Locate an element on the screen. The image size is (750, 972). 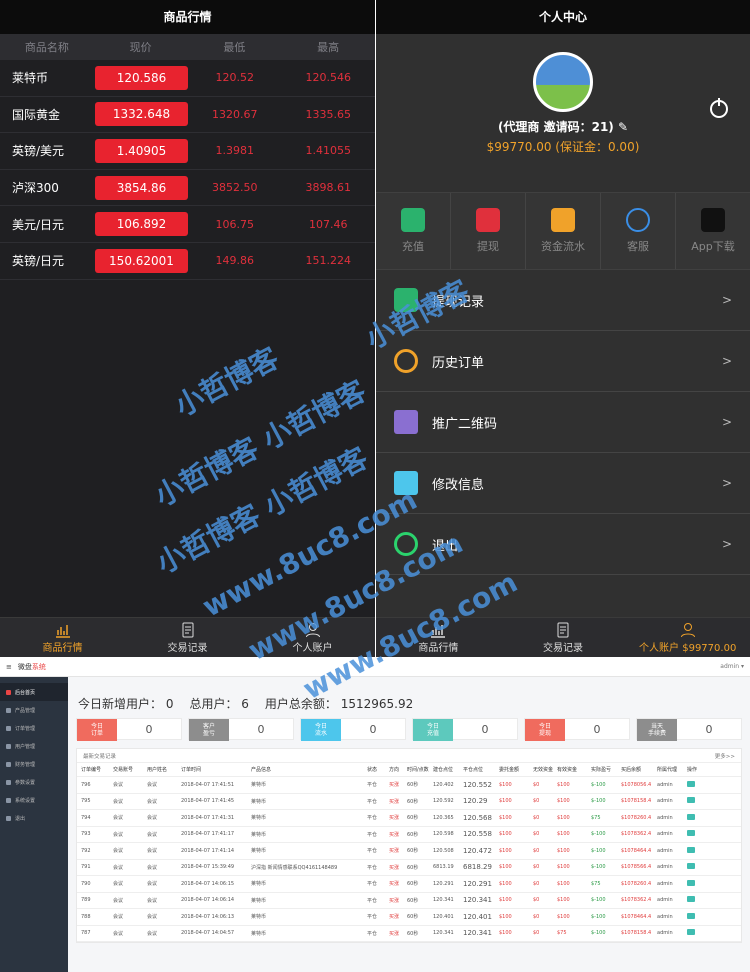
sidebar-label: 退出 is located at coordinates (20, 818).